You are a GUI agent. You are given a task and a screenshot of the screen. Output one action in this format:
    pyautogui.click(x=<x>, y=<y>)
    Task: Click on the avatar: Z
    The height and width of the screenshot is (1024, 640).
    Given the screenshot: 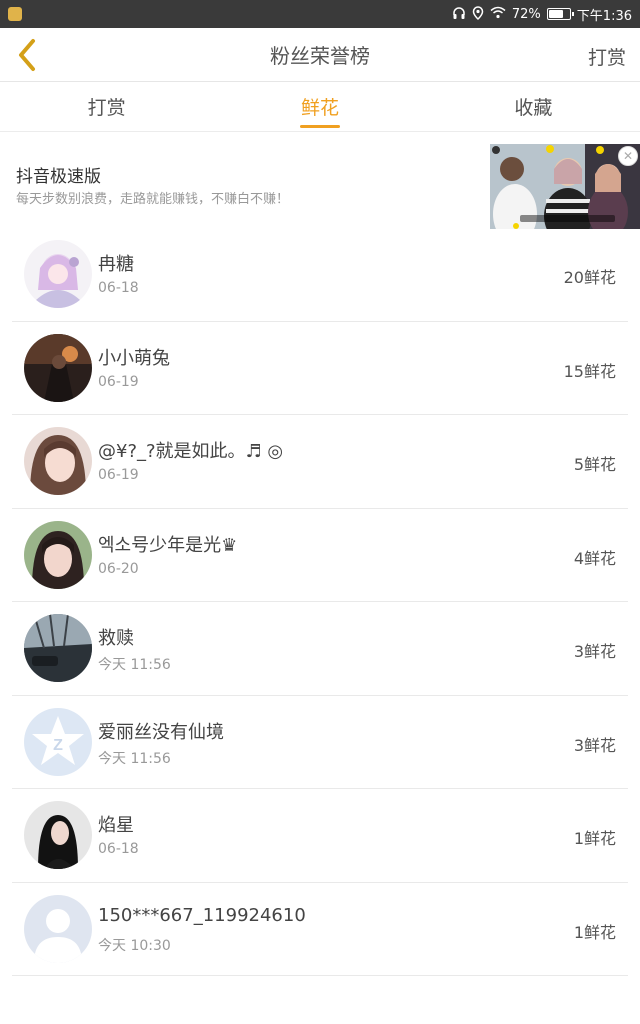 What is the action you would take?
    pyautogui.click(x=58, y=741)
    